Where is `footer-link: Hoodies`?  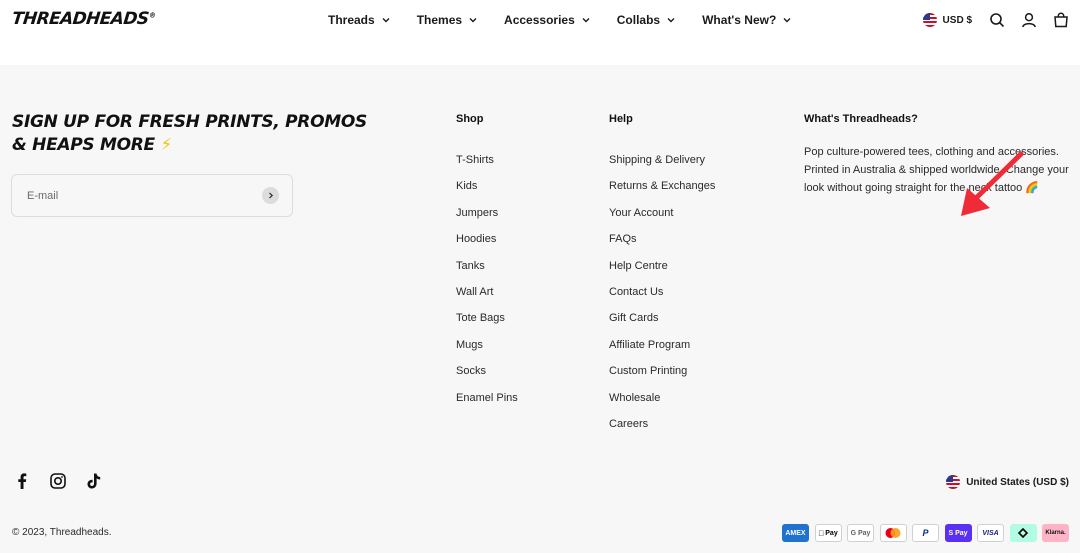 footer-link: Hoodies is located at coordinates (487, 239).